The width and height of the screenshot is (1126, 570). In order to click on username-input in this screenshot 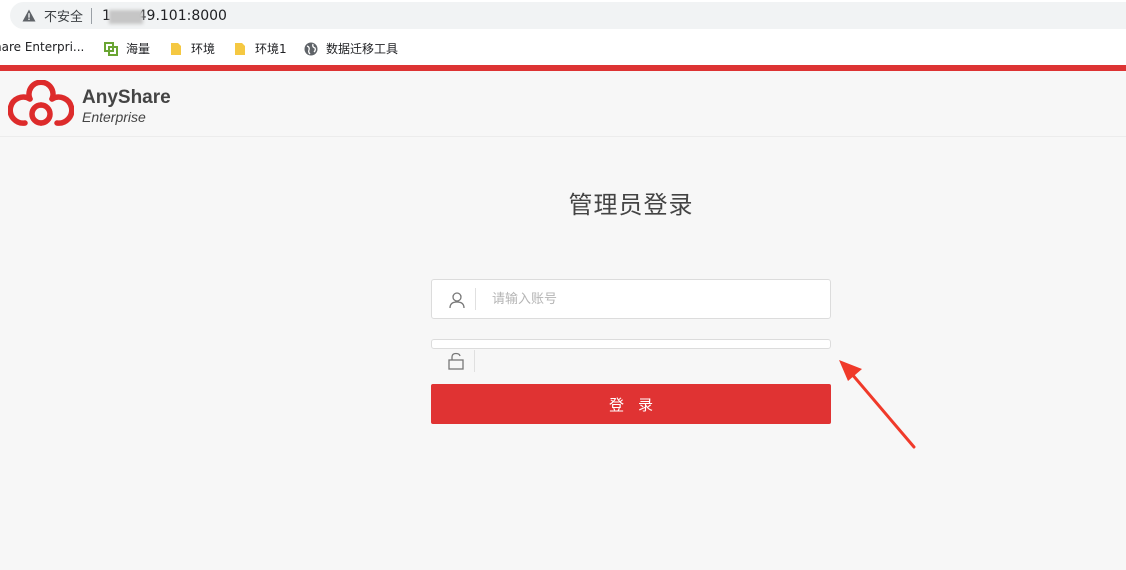, I will do `click(657, 299)`.